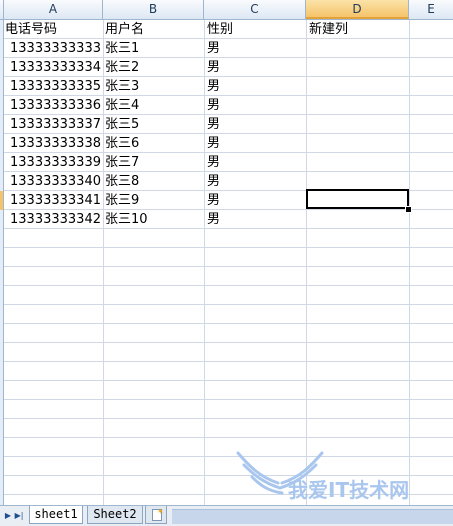  Describe the element at coordinates (115, 515) in the screenshot. I see `tab-sheet2: Sheet2` at that location.